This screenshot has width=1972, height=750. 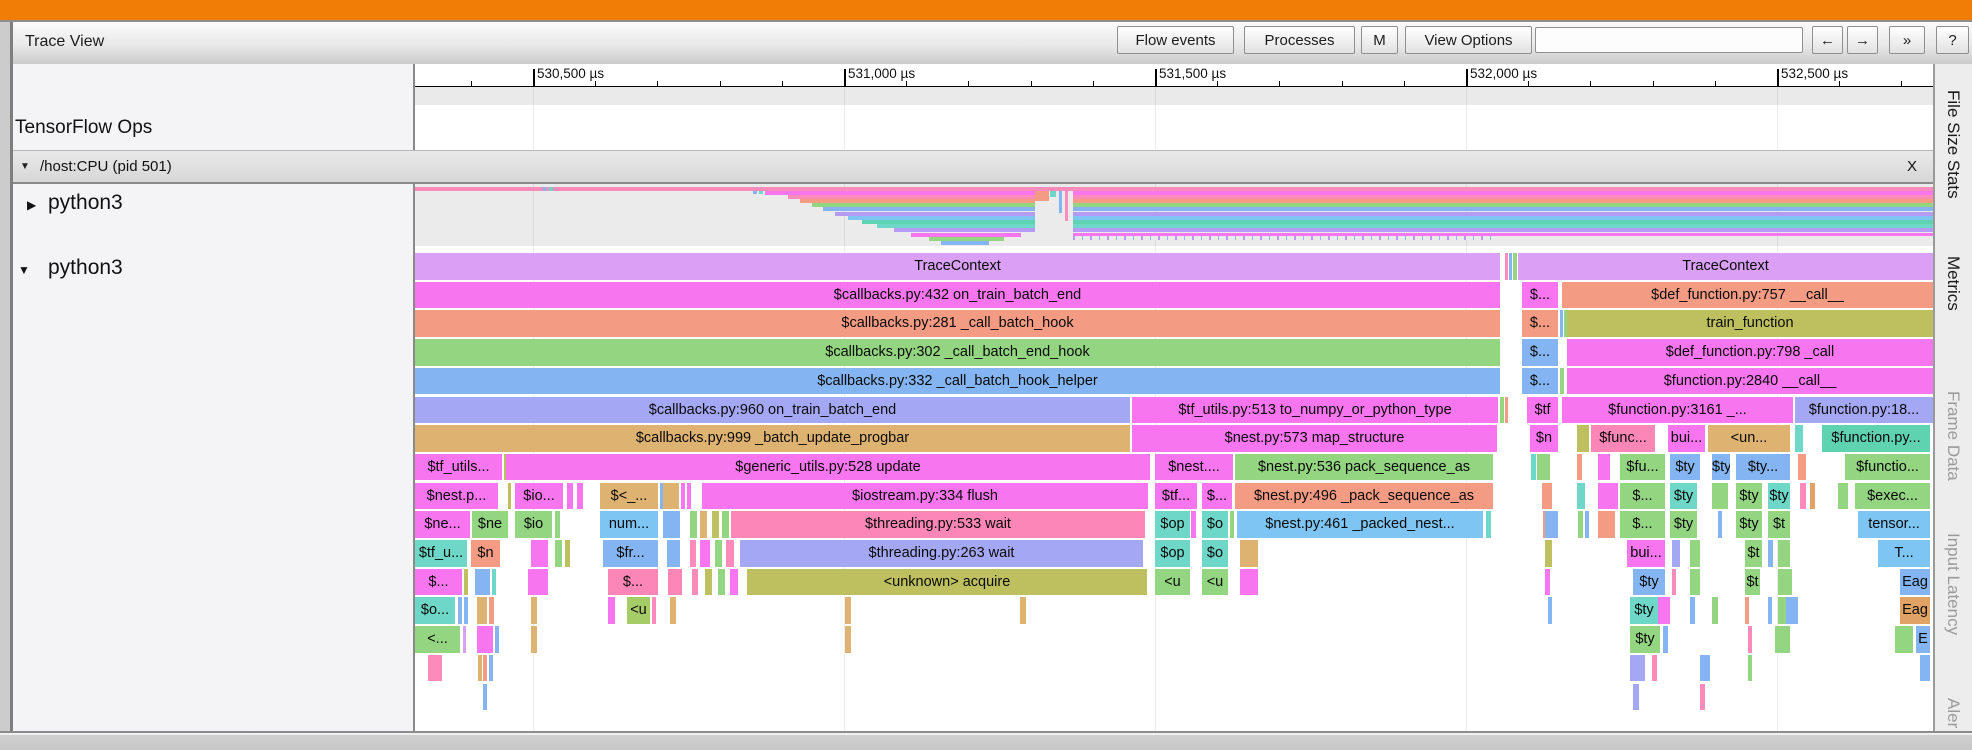 I want to click on thread-collapse-triangle-icon: ▶, so click(x=31, y=205).